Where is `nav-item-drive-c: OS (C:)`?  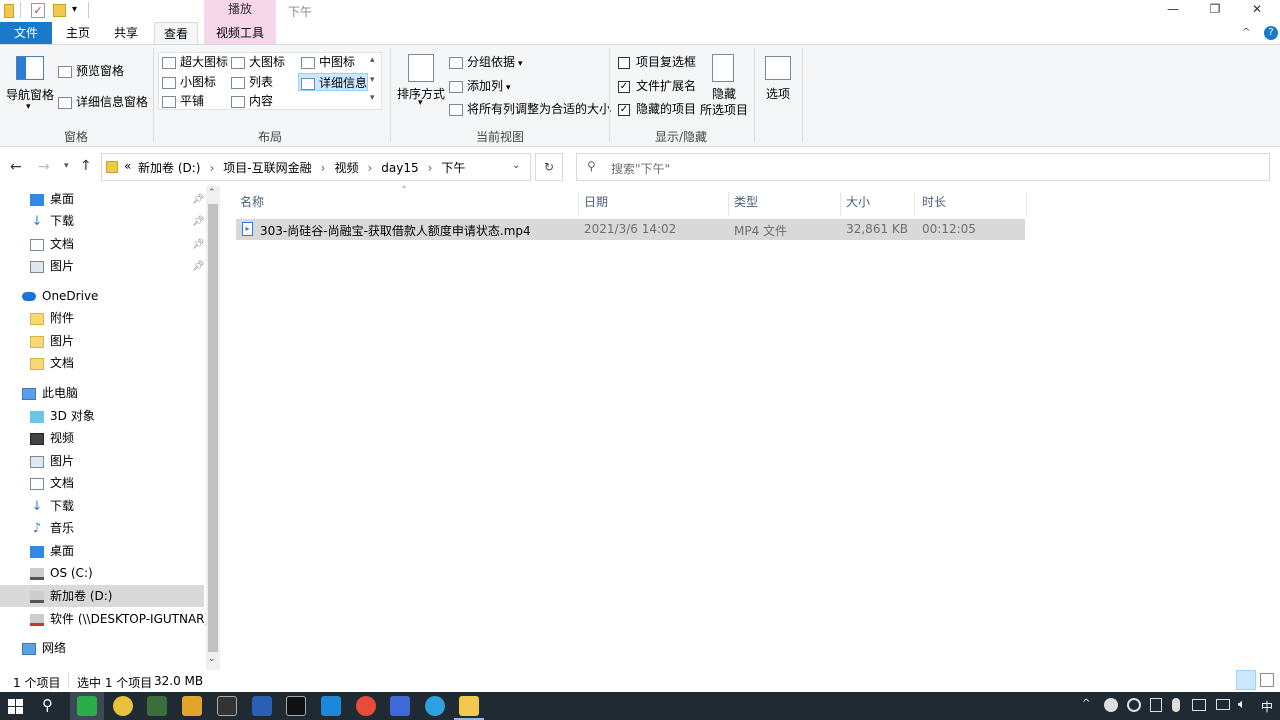 nav-item-drive-c: OS (C:) is located at coordinates (61, 573).